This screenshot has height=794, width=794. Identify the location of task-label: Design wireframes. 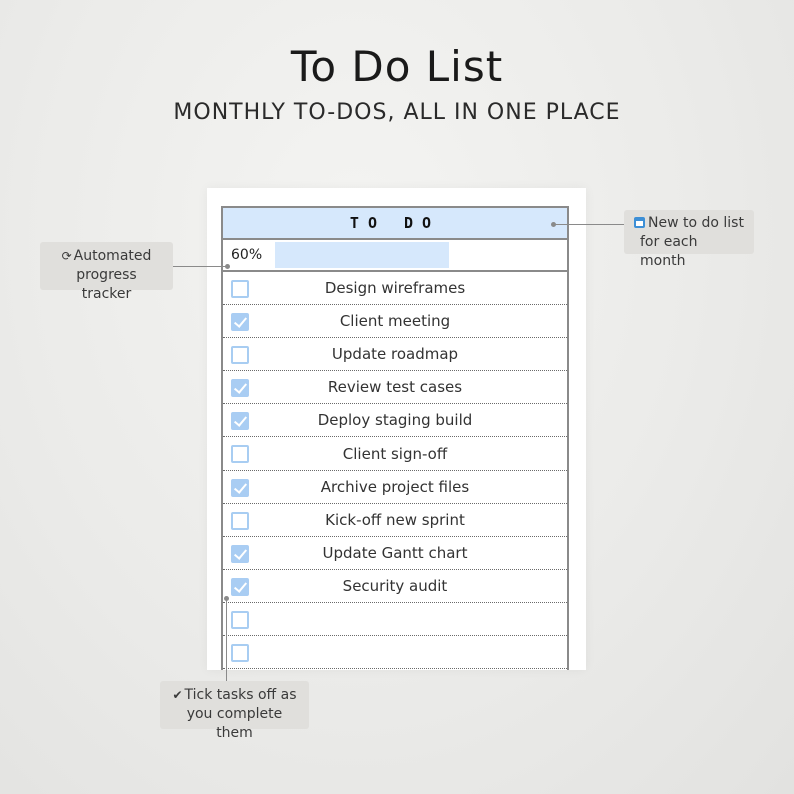
(395, 288).